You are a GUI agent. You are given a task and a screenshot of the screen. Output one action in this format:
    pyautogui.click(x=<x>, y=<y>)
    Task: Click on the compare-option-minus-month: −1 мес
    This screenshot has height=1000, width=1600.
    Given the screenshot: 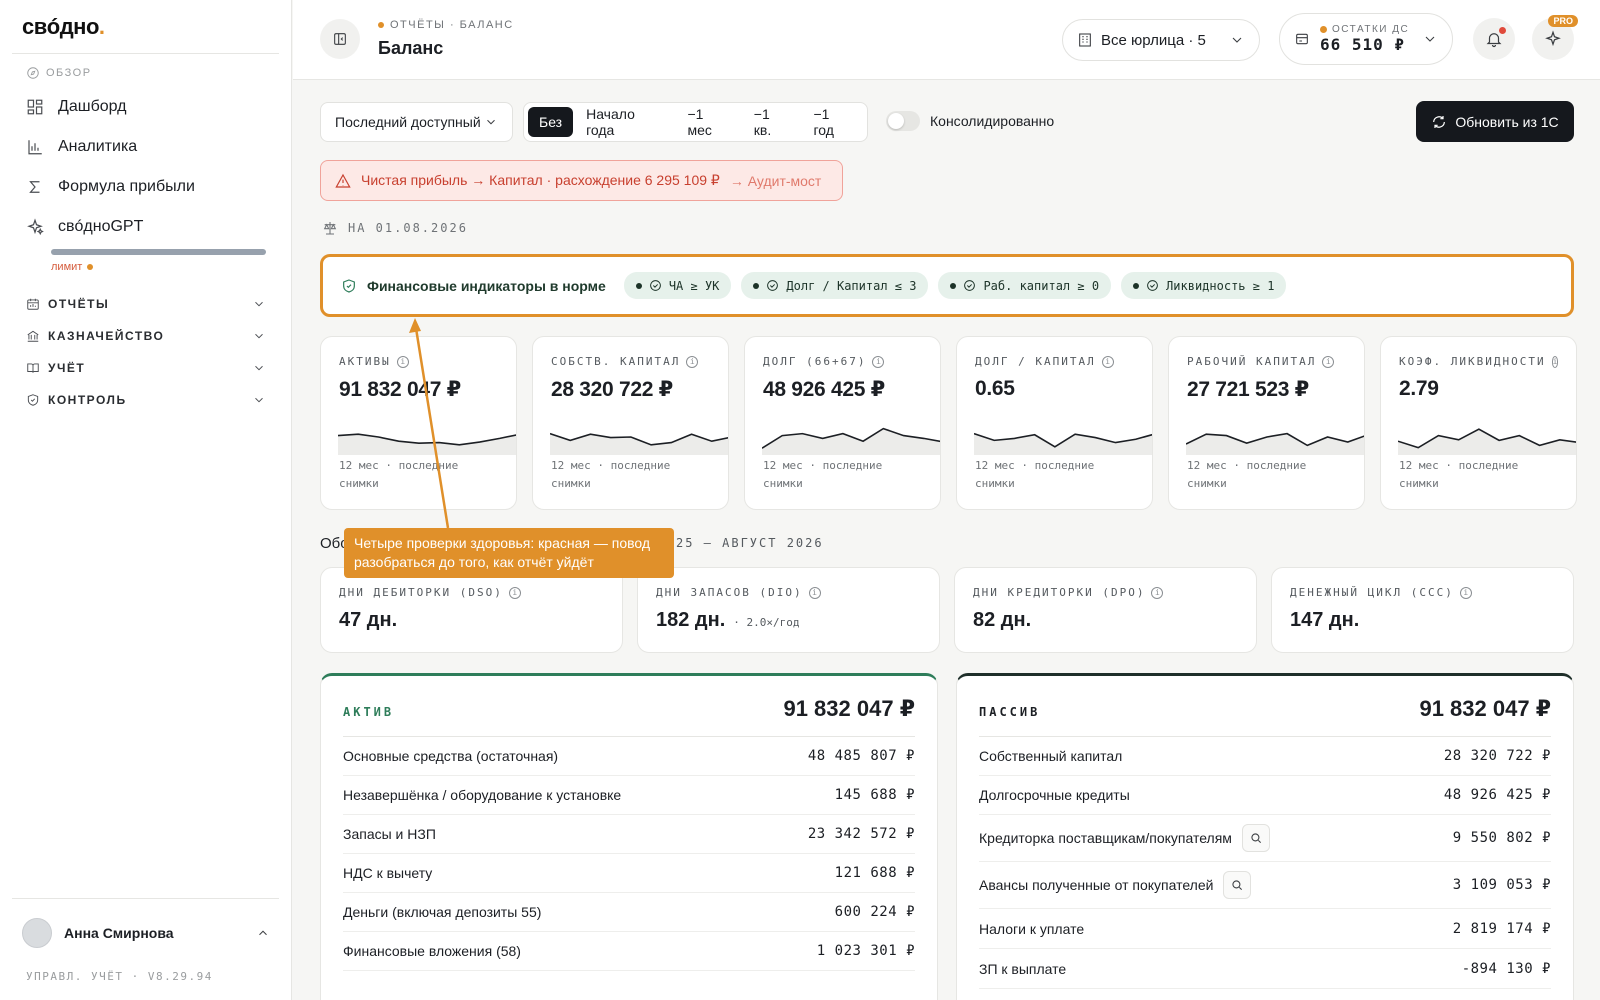 What is the action you would take?
    pyautogui.click(x=708, y=122)
    